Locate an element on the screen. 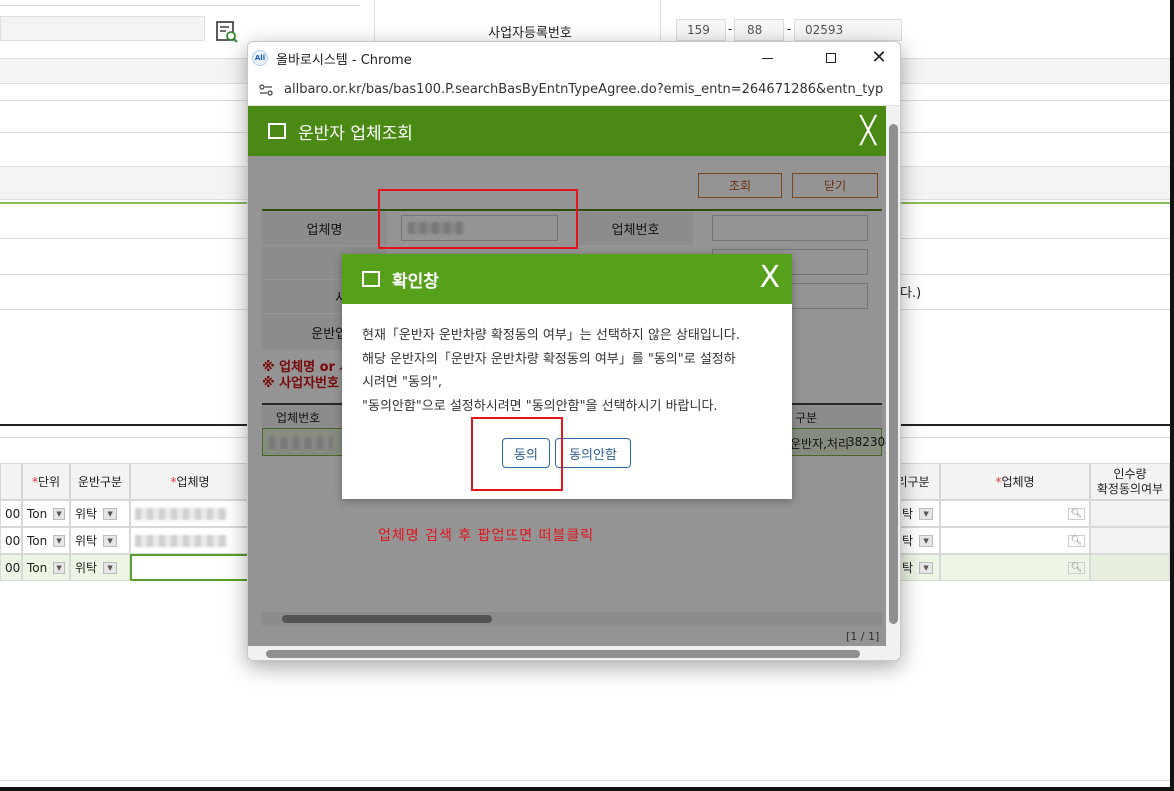 Image resolution: width=1174 pixels, height=791 pixels. row3-prefix: 00 is located at coordinates (11, 567).